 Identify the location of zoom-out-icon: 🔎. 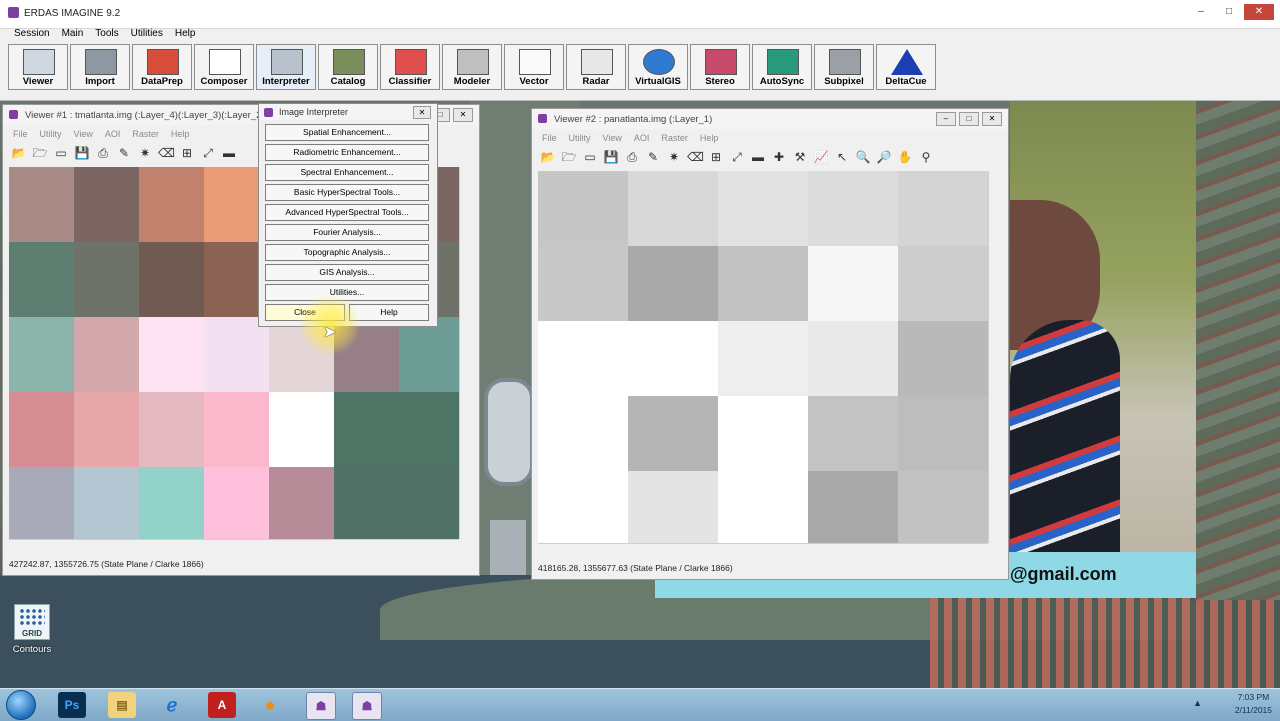
(884, 157).